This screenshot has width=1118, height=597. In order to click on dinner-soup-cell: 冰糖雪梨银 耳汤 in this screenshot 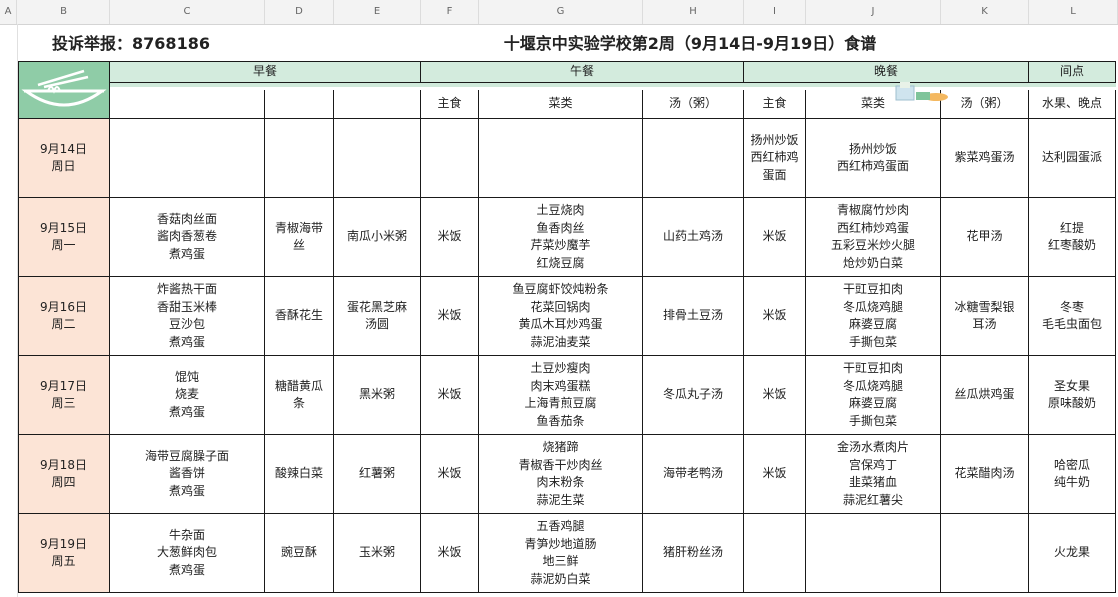, I will do `click(985, 316)`.